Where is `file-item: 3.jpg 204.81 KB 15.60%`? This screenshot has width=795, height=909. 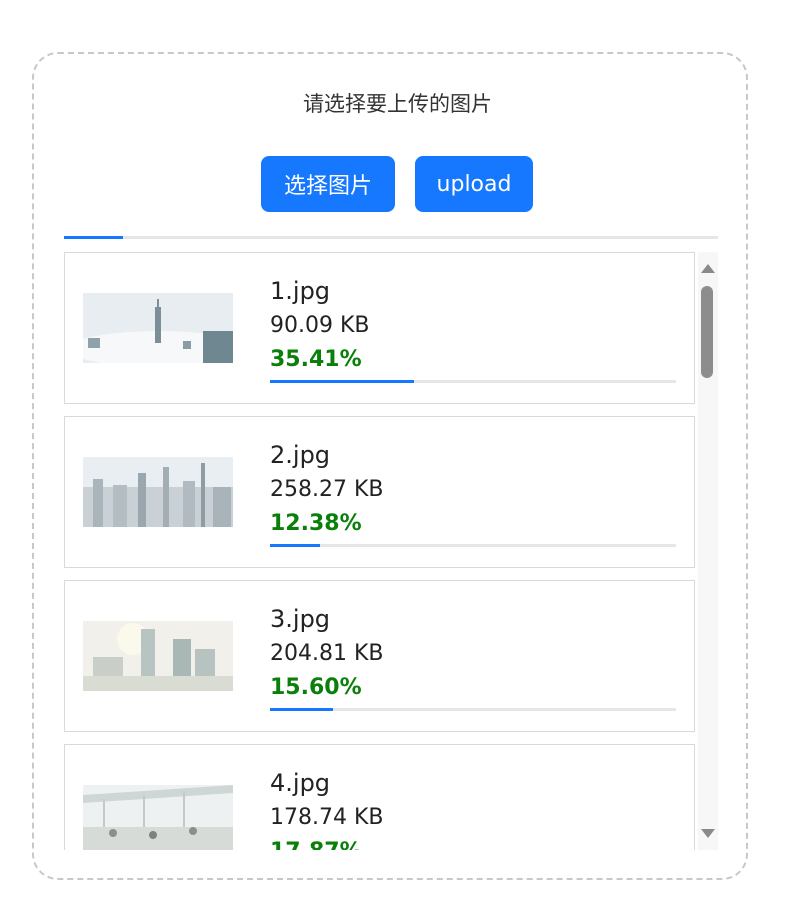
file-item: 3.jpg 204.81 KB 15.60% is located at coordinates (379, 656).